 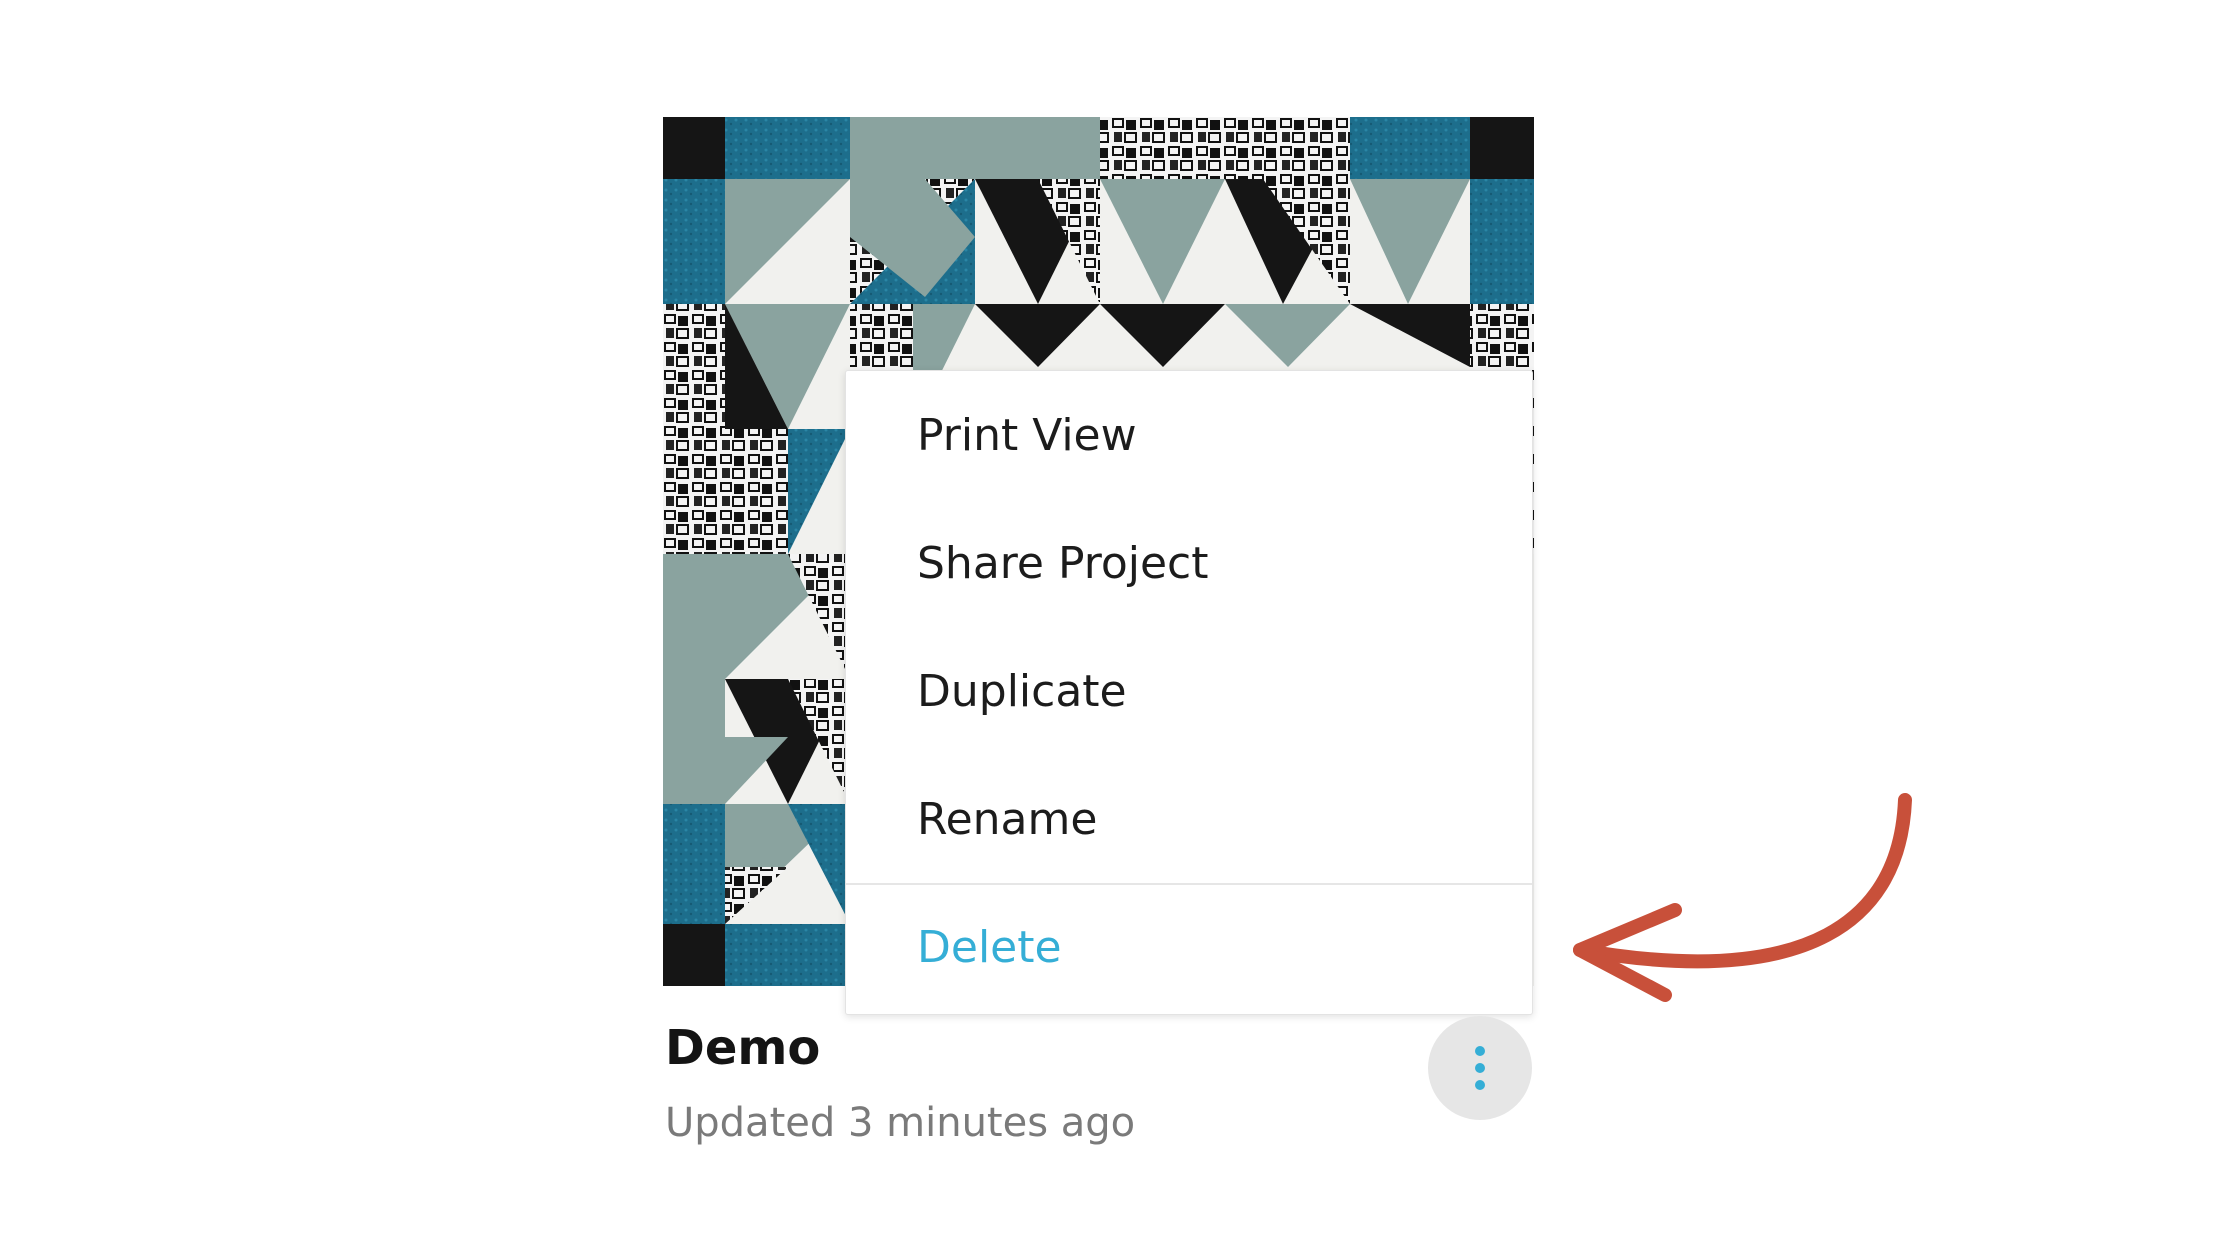 What do you see at coordinates (1007, 819) in the screenshot?
I see `menu-item-label: Rename` at bounding box center [1007, 819].